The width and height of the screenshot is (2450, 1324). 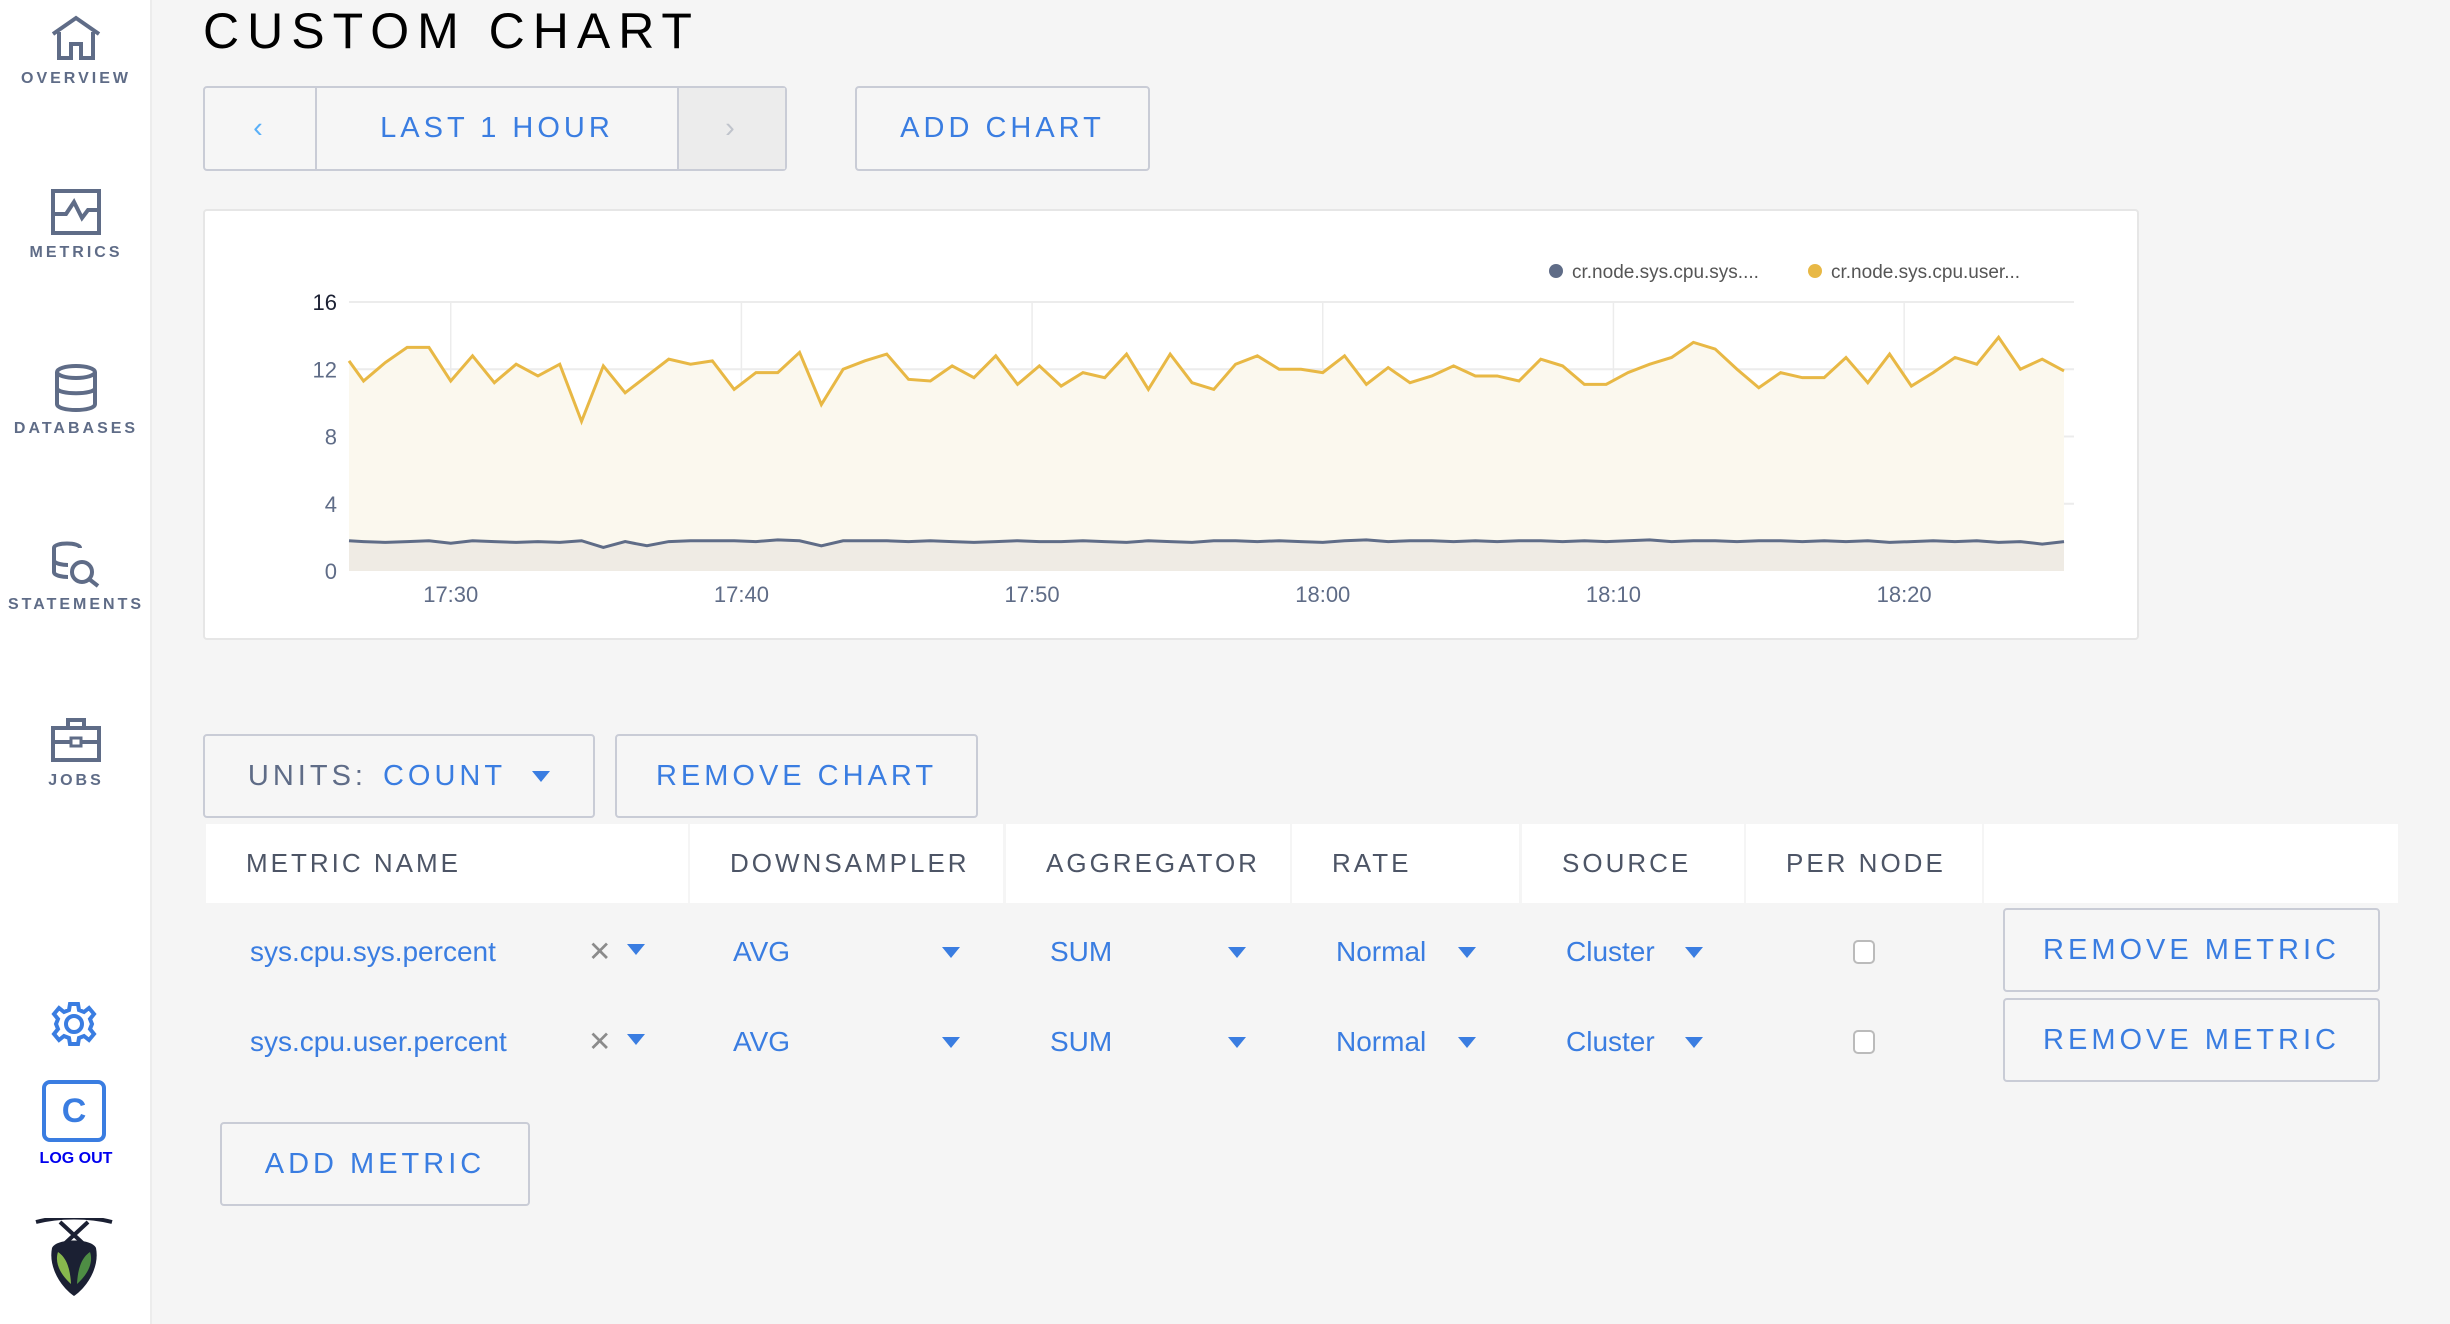 I want to click on metric-name-select: sys.cpu.user.percent, so click(x=378, y=1042).